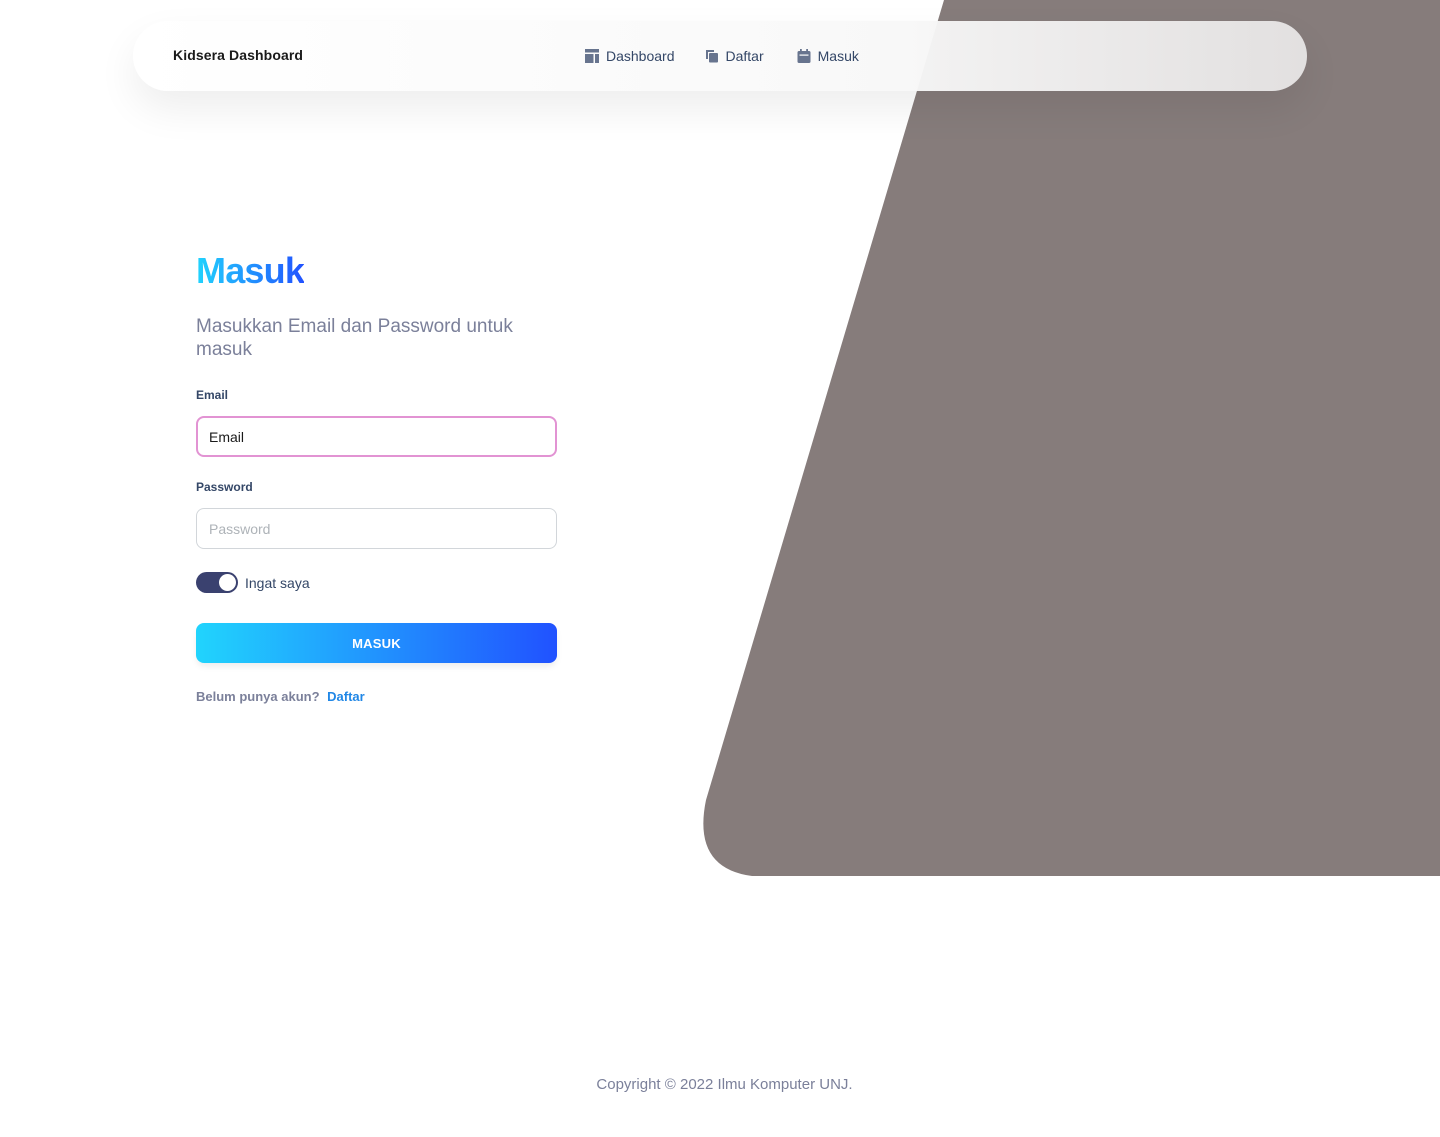  I want to click on copy-icon, so click(712, 56).